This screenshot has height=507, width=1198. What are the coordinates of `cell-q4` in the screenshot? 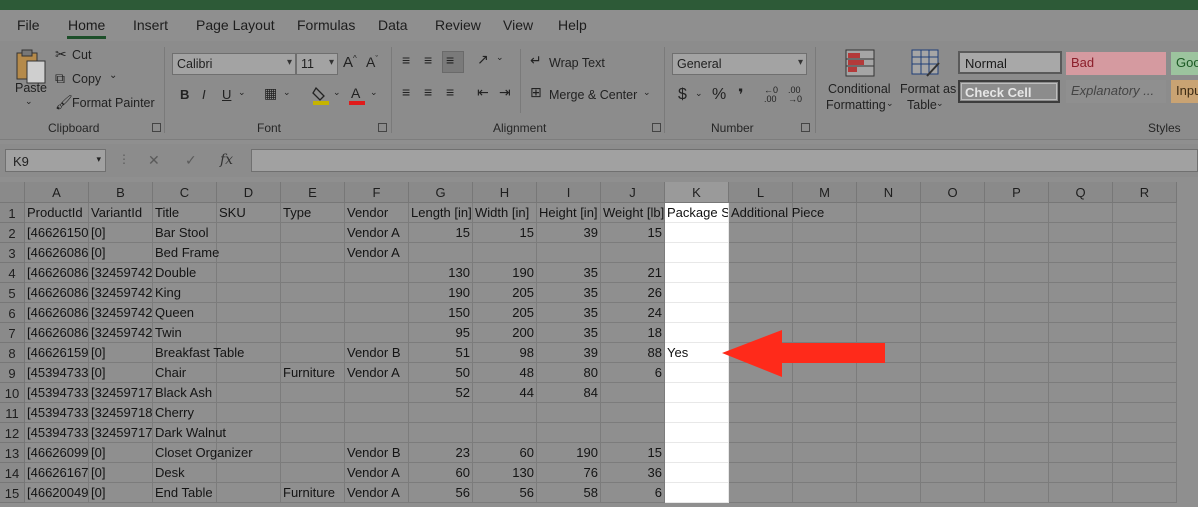 It's located at (1081, 273).